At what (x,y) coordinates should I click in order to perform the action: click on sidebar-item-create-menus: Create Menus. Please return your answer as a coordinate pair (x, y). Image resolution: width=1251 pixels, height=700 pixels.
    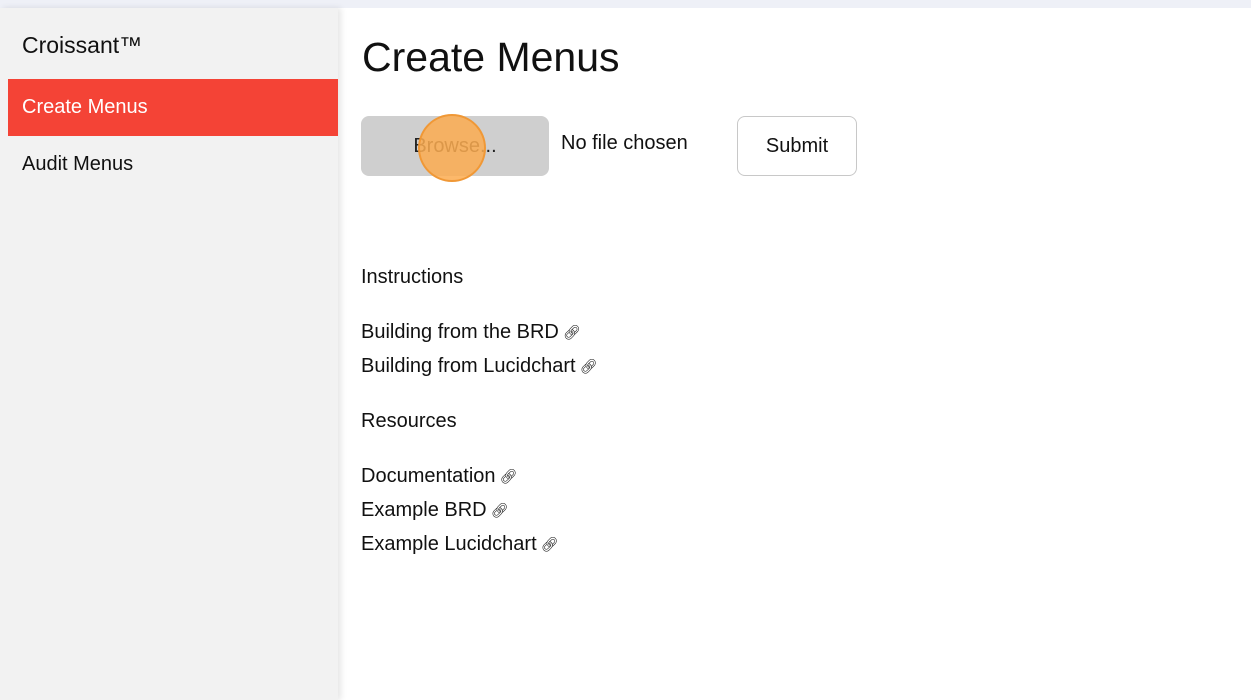
    Looking at the image, I should click on (173, 107).